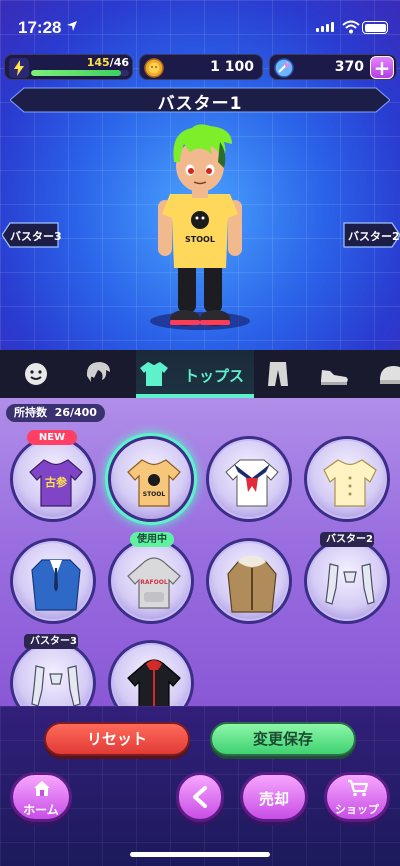 The height and width of the screenshot is (866, 400). I want to click on suit-jacket-icon, so click(56, 585).